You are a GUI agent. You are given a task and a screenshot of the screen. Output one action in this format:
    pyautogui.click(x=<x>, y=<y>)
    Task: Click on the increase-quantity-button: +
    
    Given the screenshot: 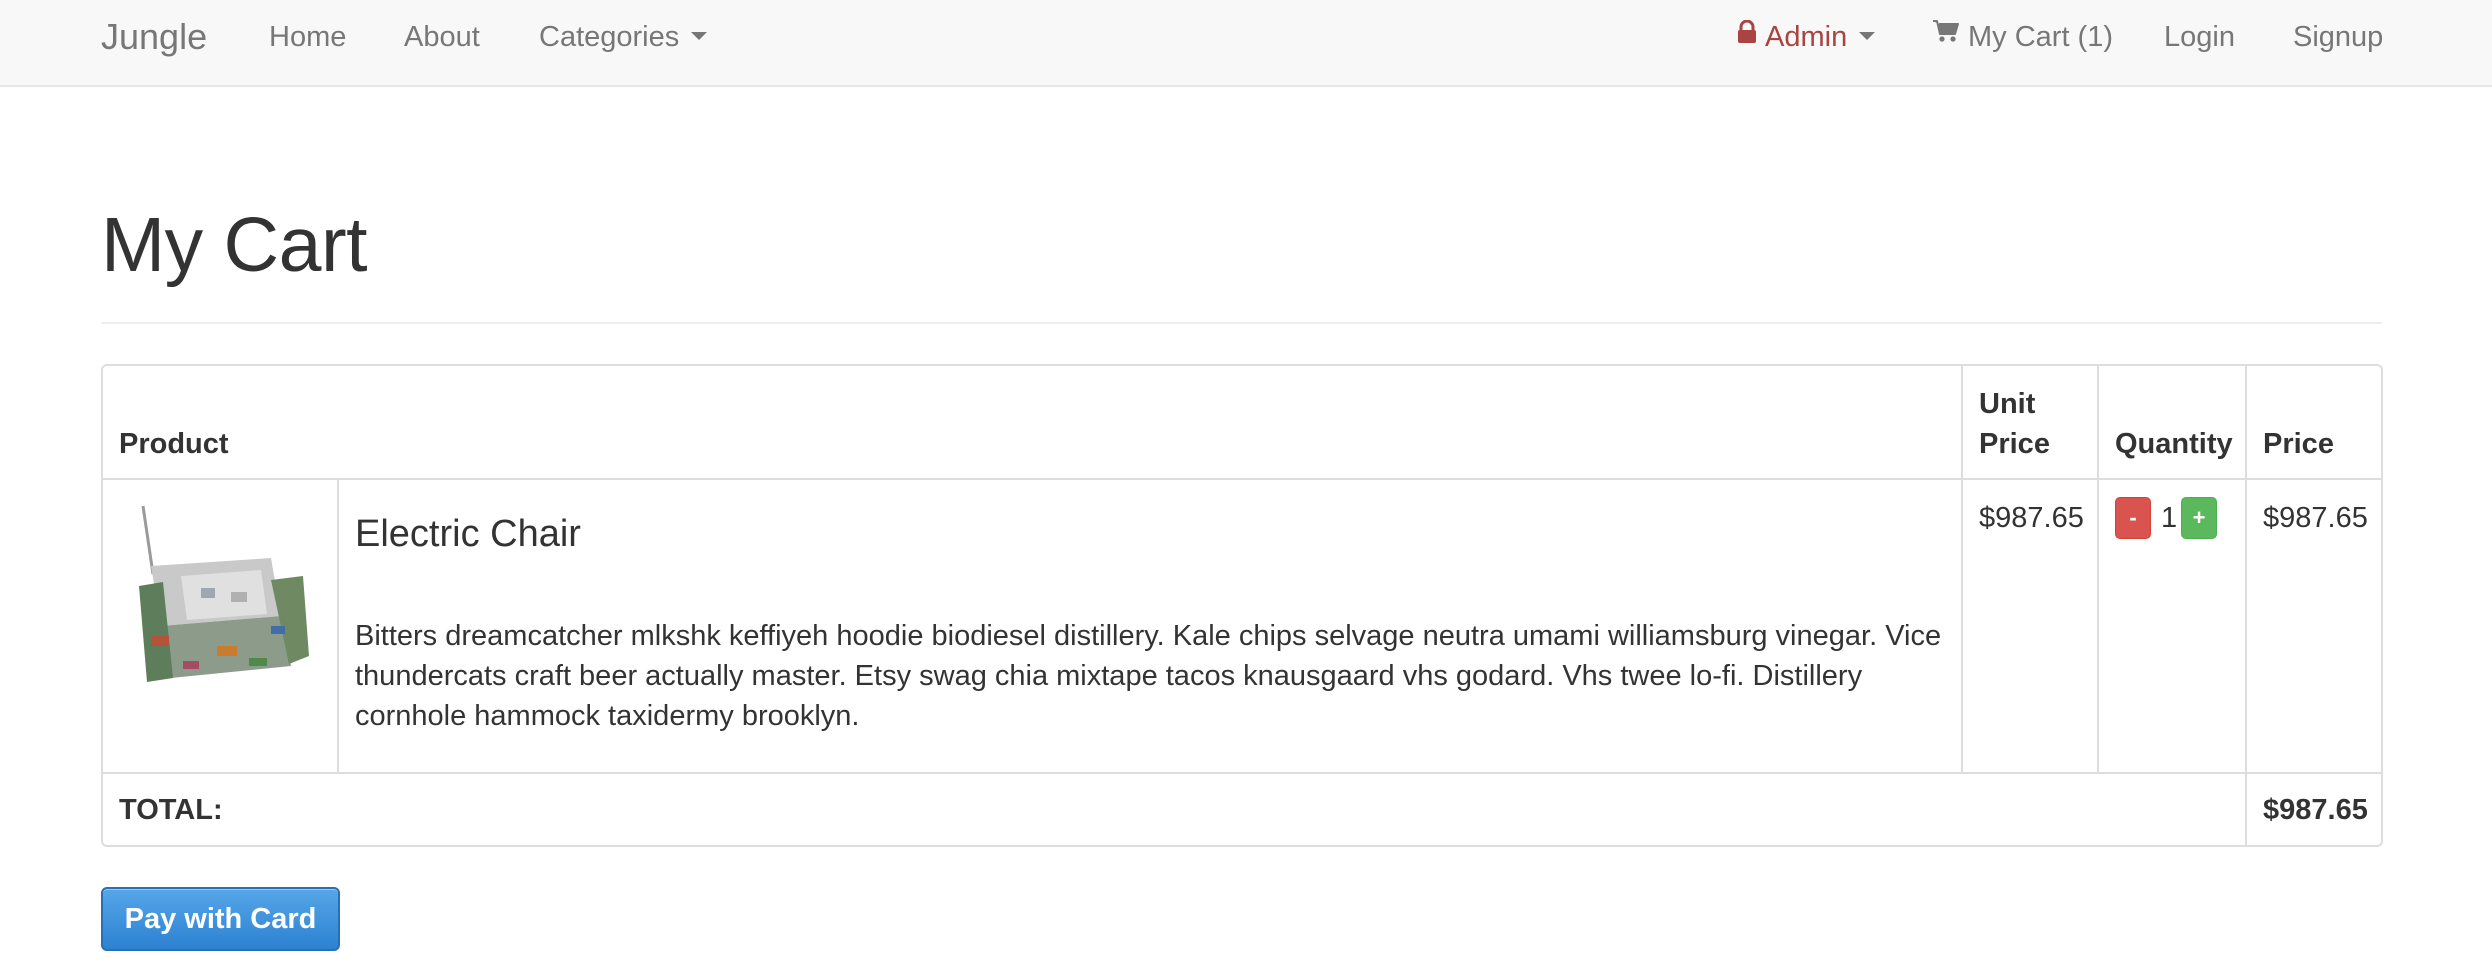 What is the action you would take?
    pyautogui.click(x=2199, y=518)
    